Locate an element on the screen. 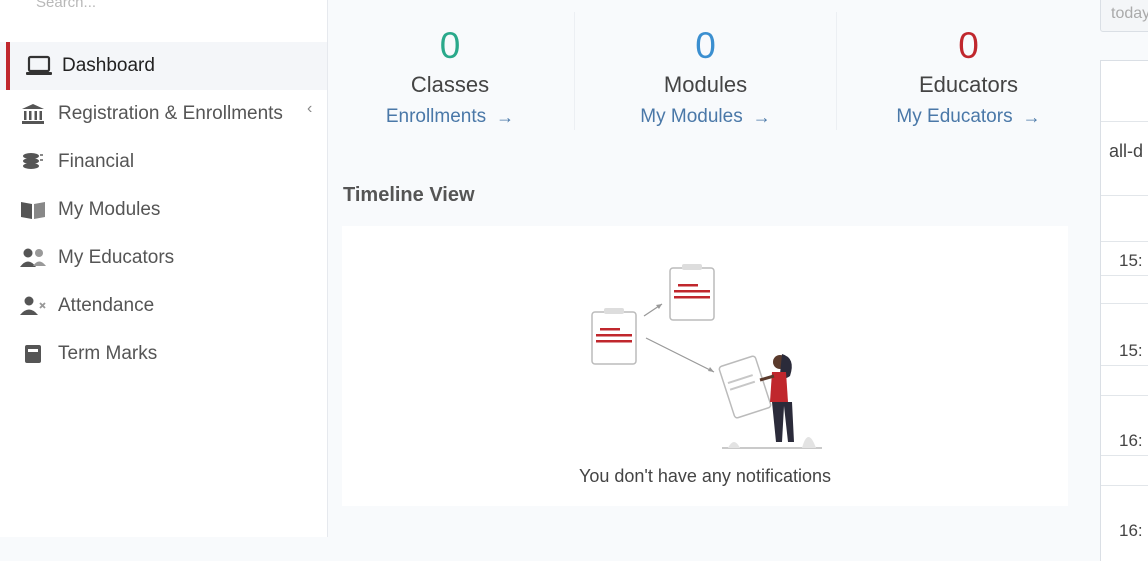 The height and width of the screenshot is (561, 1148). sidebar-item-term-marks: Term Marks is located at coordinates (163, 354).